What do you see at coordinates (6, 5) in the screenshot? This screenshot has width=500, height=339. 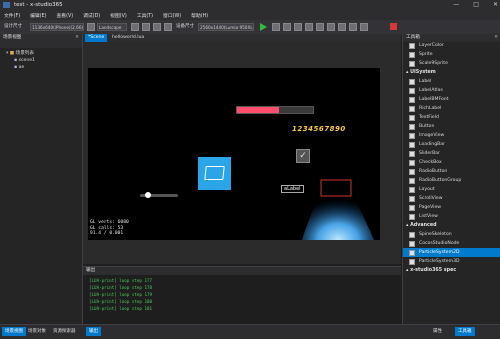 I see `app-icon` at bounding box center [6, 5].